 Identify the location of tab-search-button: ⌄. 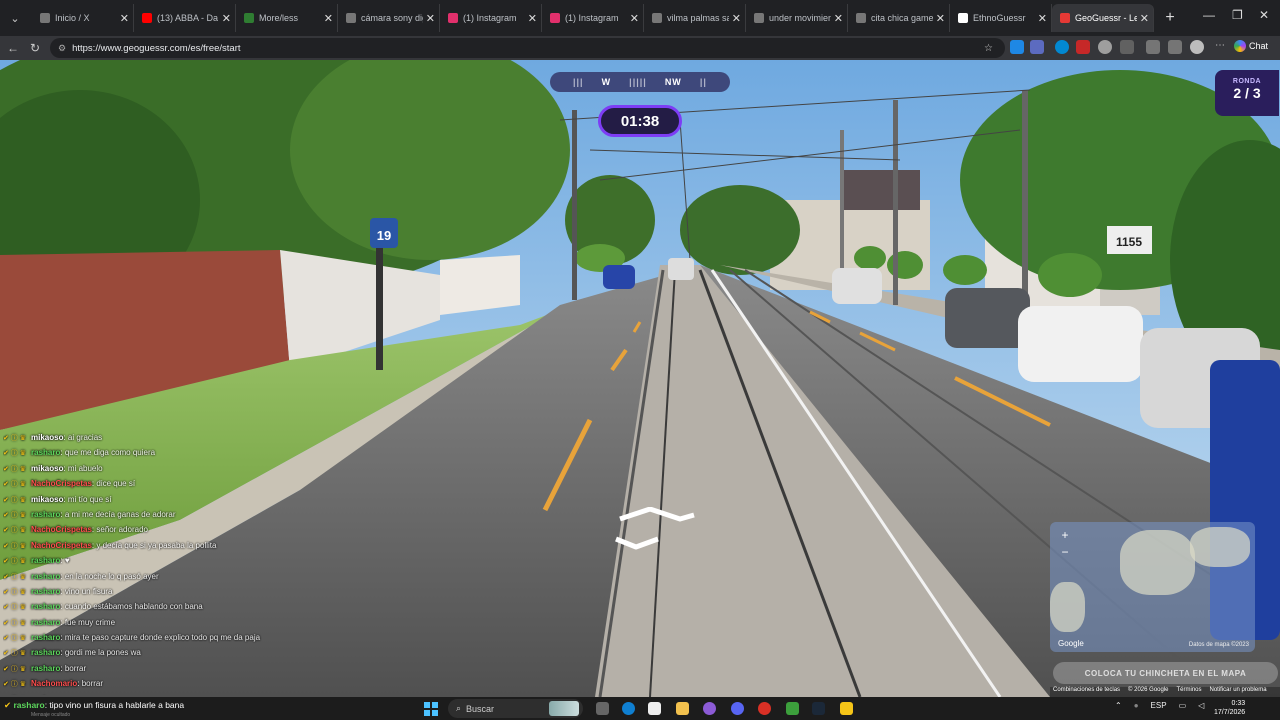
(15, 18).